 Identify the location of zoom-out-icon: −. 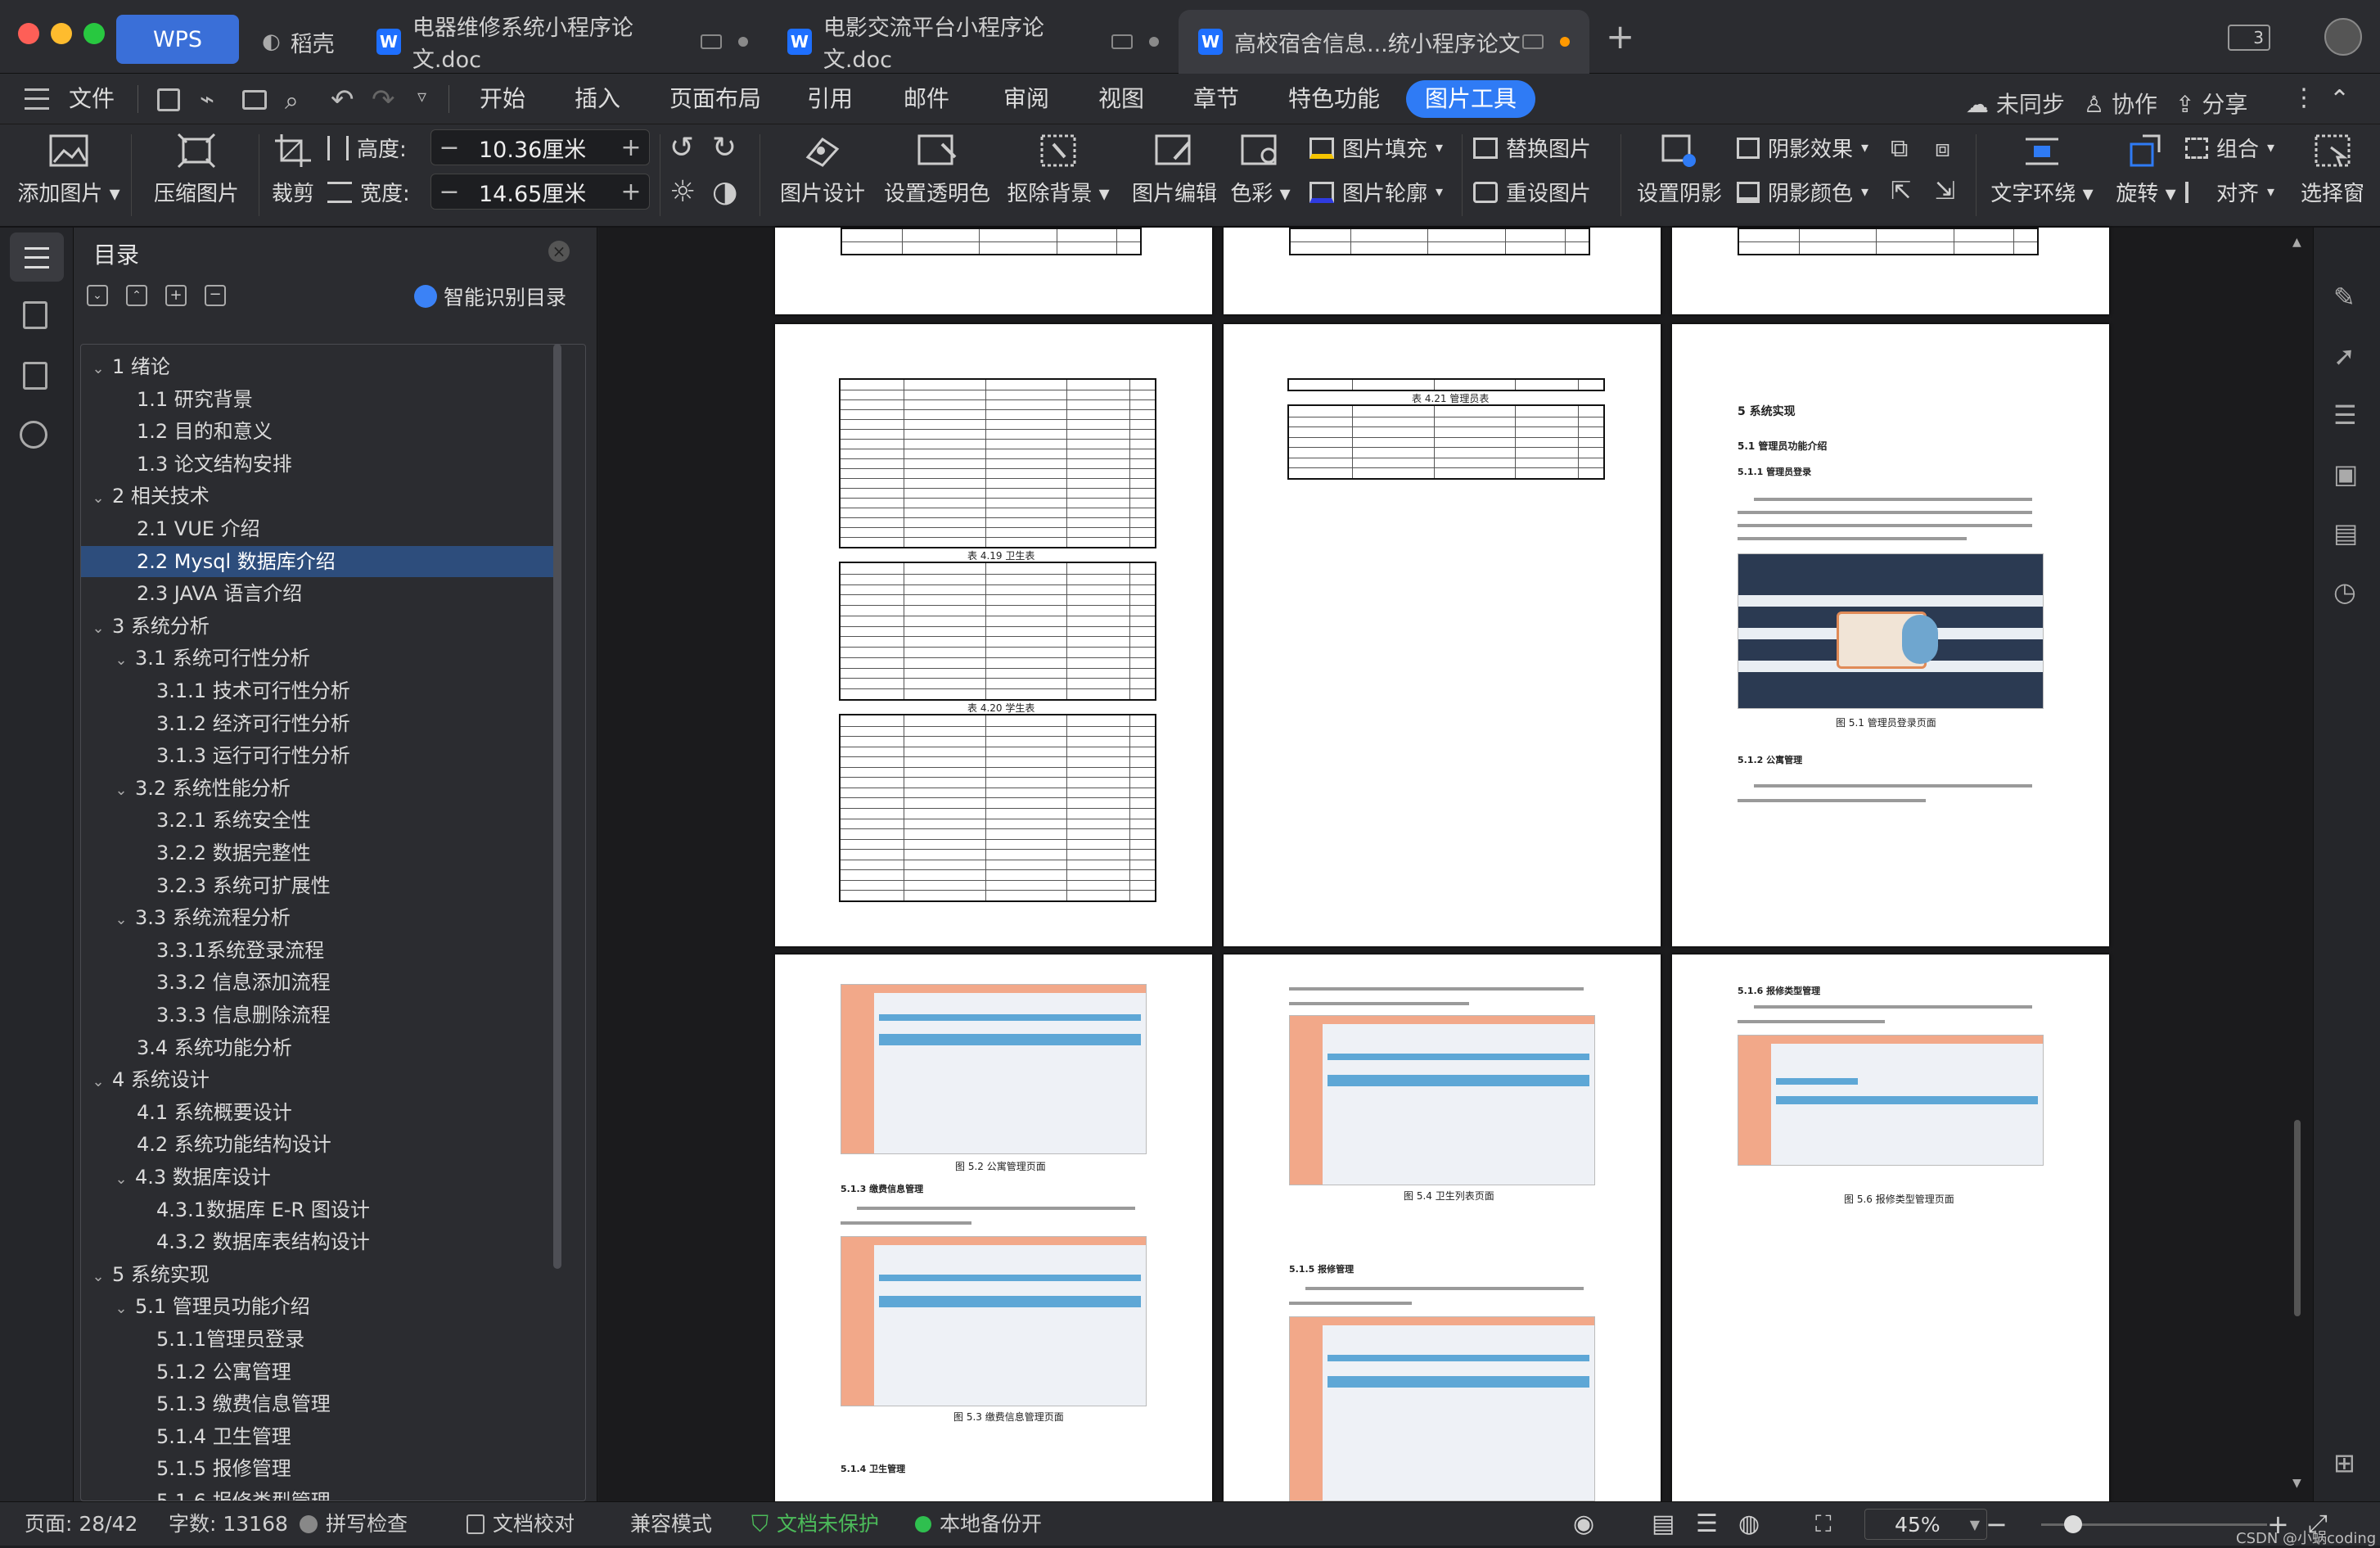
(1997, 1524).